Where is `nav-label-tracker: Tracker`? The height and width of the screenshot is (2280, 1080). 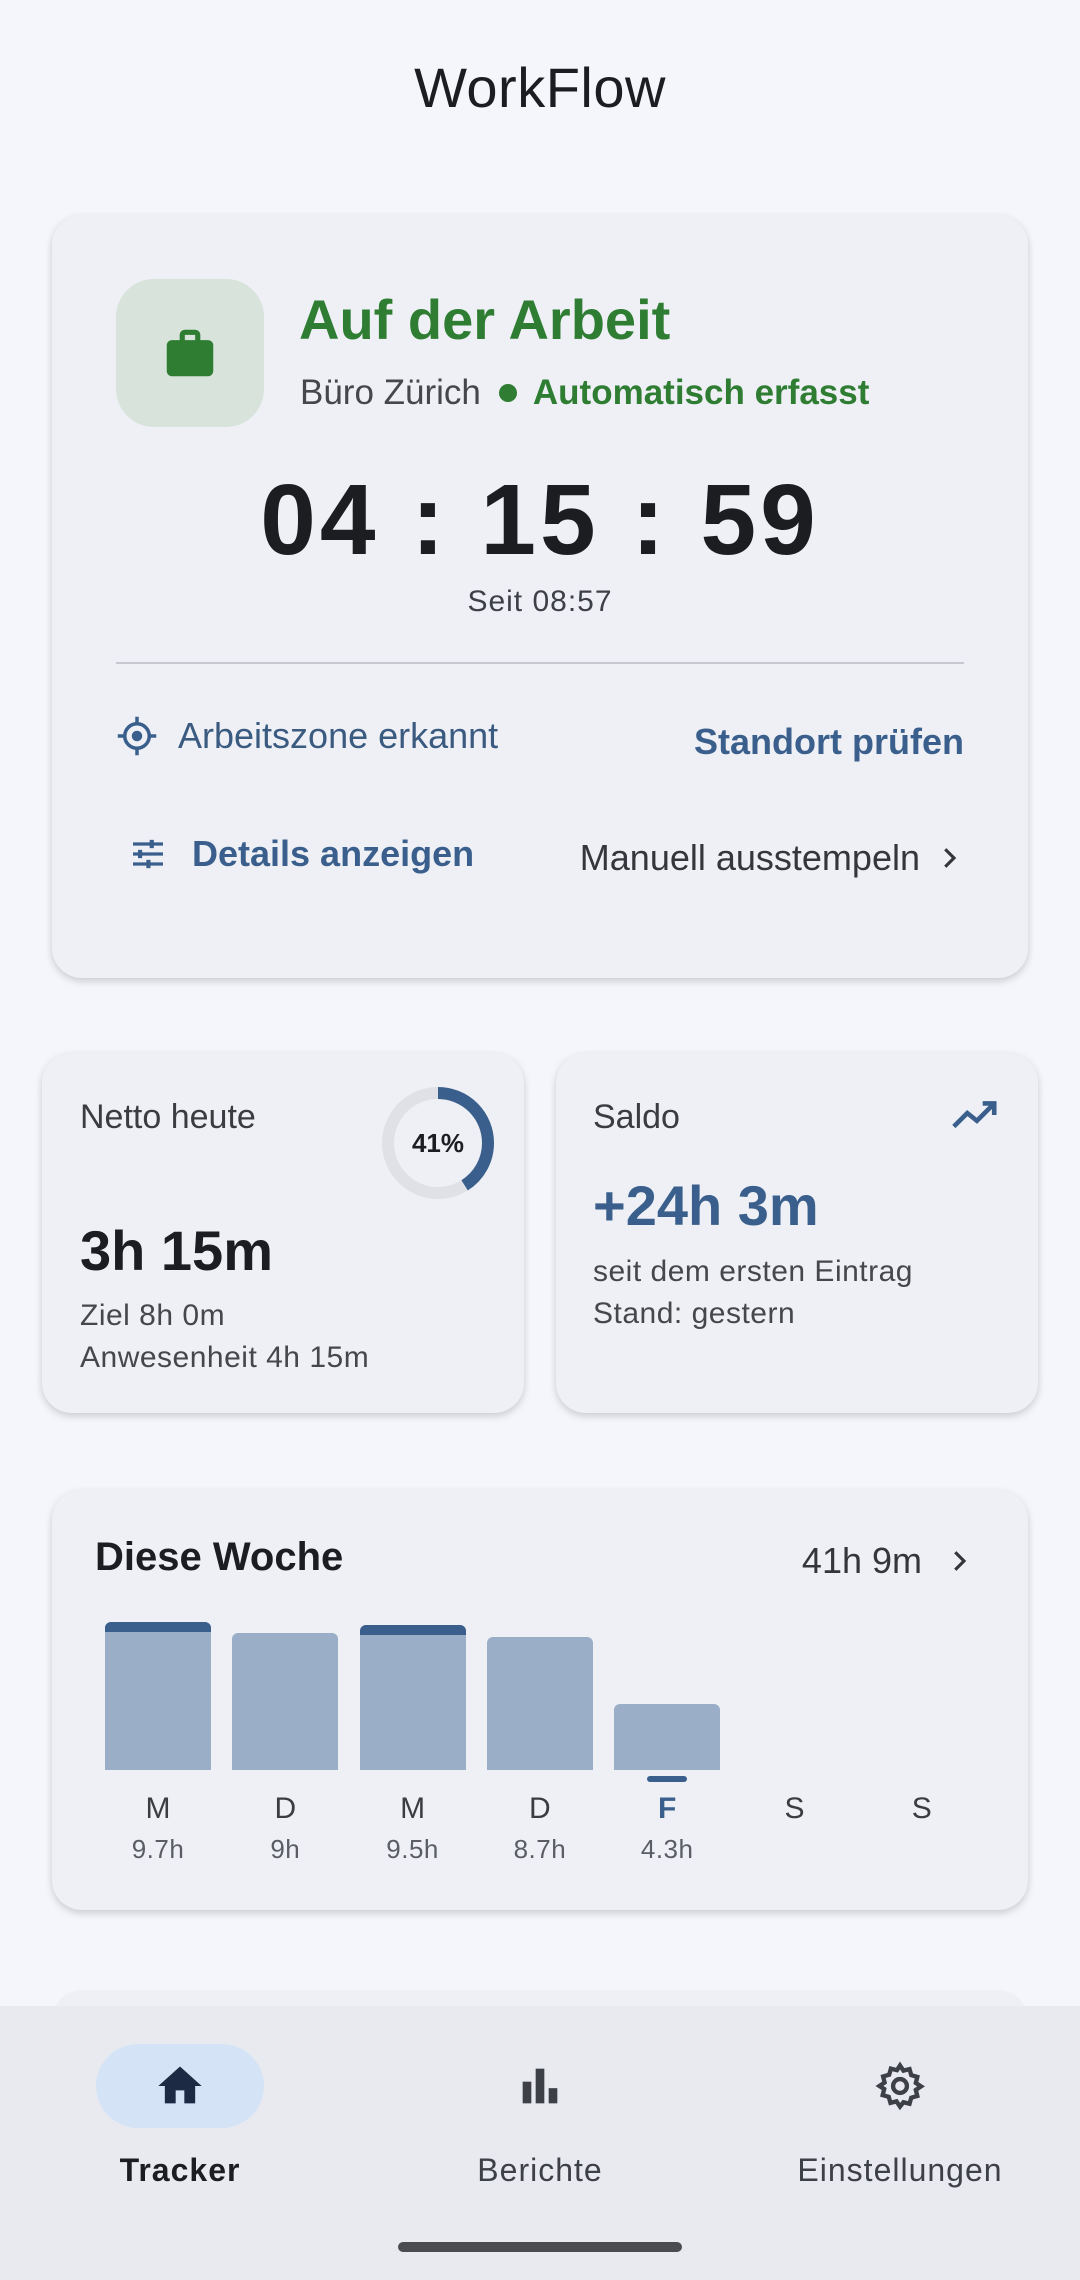
nav-label-tracker: Tracker is located at coordinates (180, 2170).